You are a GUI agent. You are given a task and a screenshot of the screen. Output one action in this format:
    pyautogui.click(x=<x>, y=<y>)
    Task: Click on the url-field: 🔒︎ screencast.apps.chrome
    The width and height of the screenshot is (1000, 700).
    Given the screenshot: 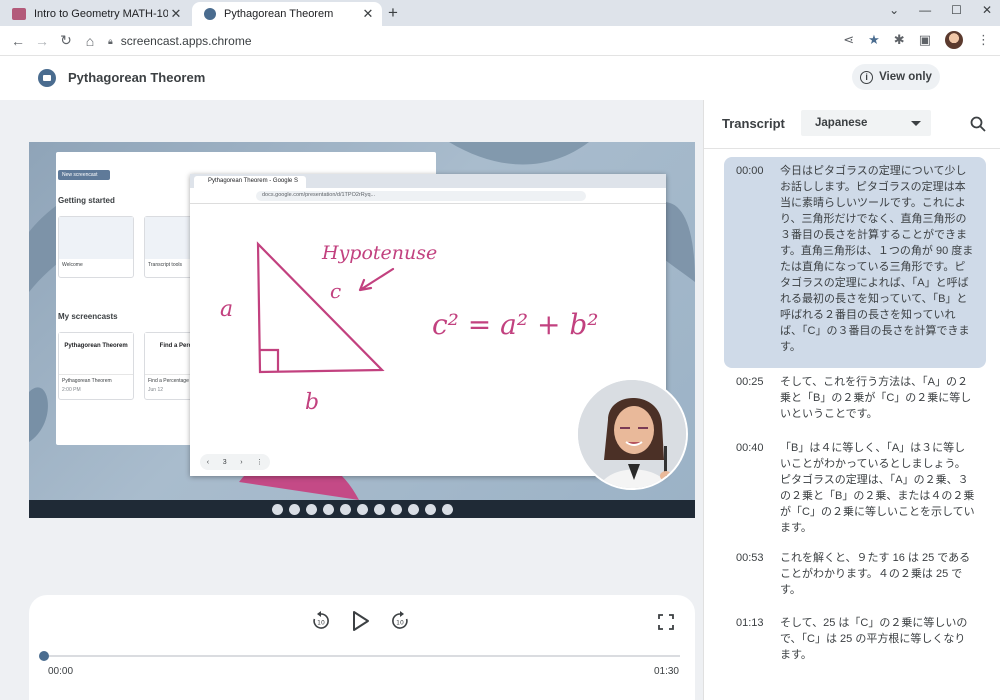 What is the action you would take?
    pyautogui.click(x=498, y=41)
    